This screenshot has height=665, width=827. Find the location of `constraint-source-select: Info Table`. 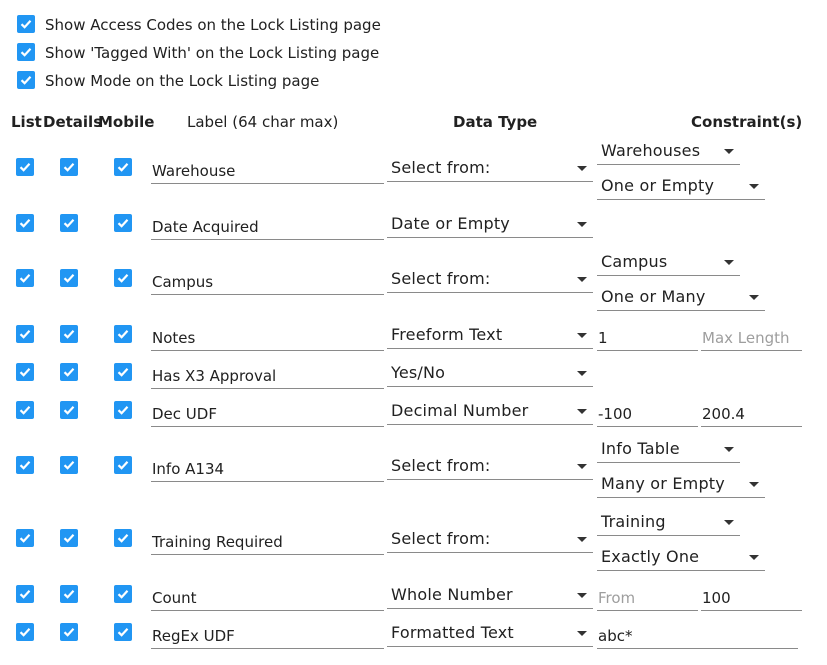

constraint-source-select: Info Table is located at coordinates (668, 450).